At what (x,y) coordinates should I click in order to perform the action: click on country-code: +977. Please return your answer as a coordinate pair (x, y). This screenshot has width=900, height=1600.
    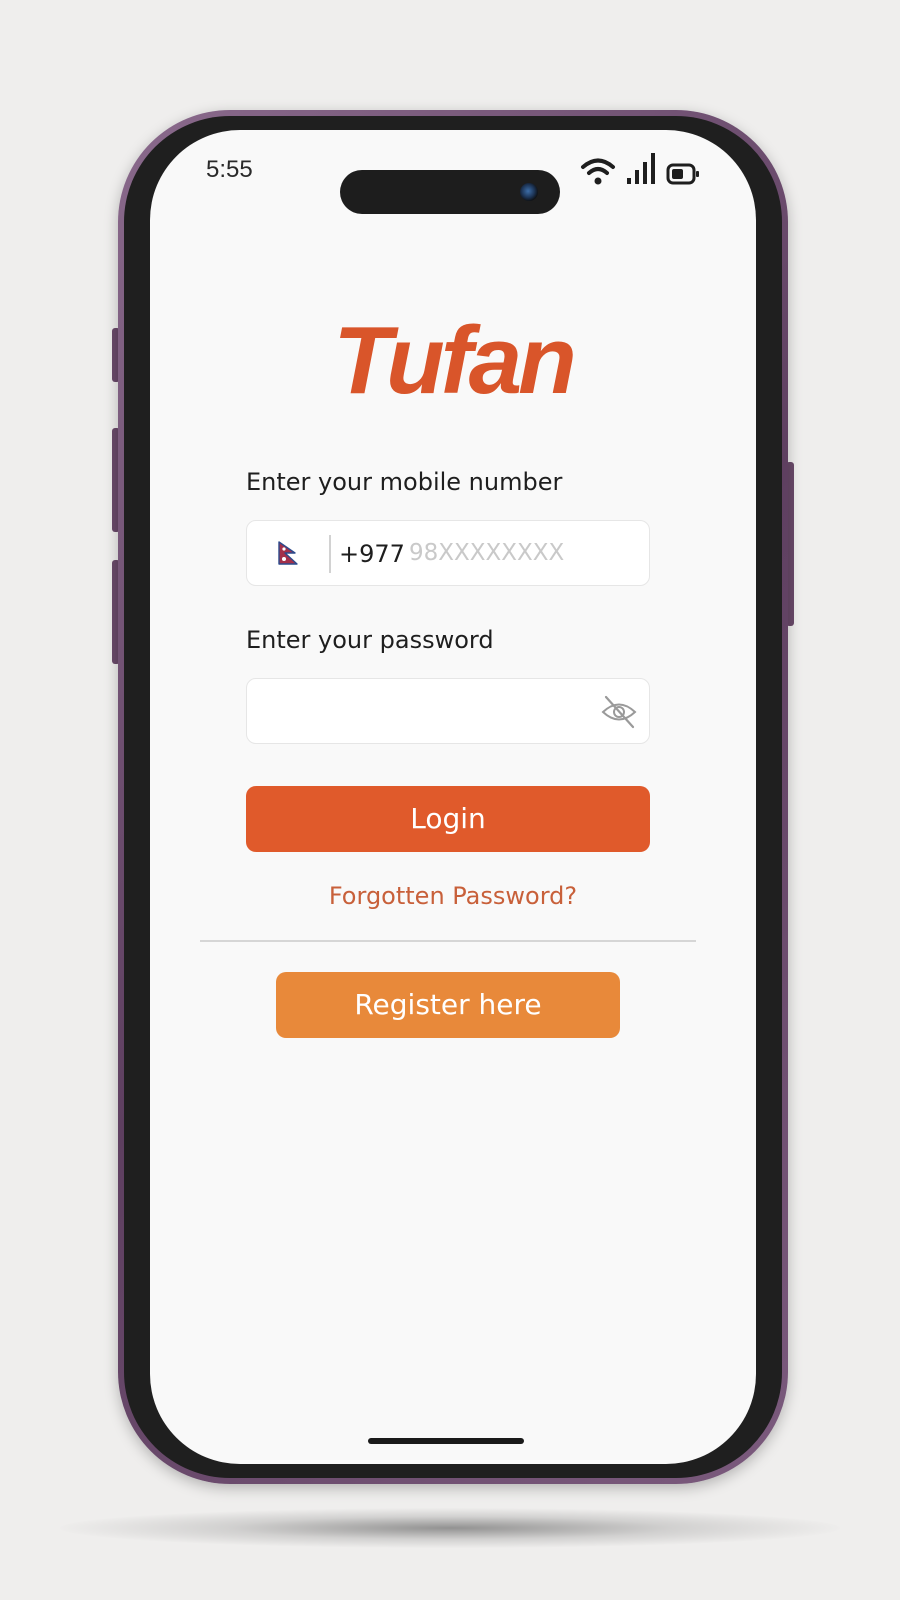
    Looking at the image, I should click on (372, 554).